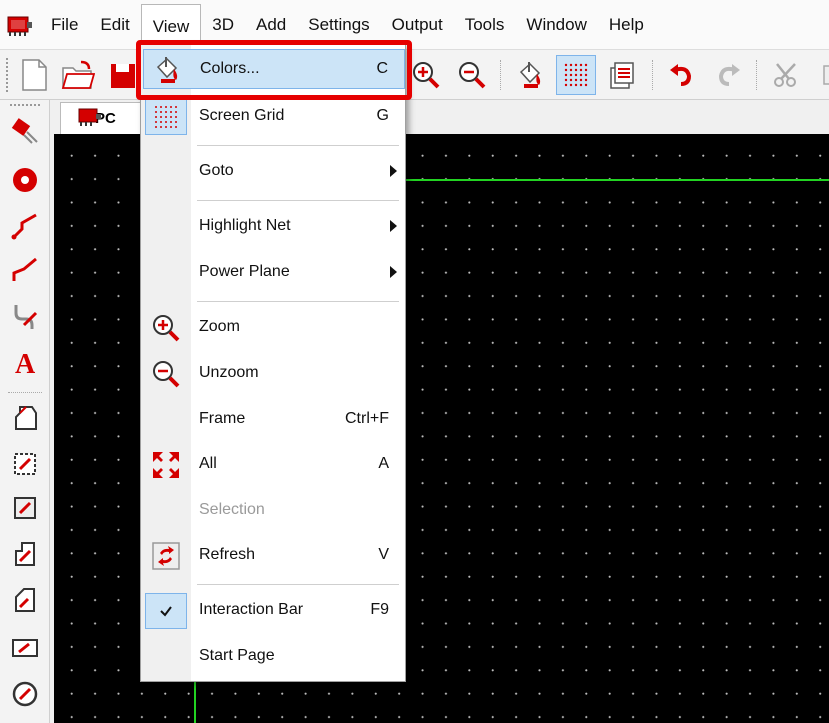  Describe the element at coordinates (25, 105) in the screenshot. I see `left-toolbar-grip` at that location.